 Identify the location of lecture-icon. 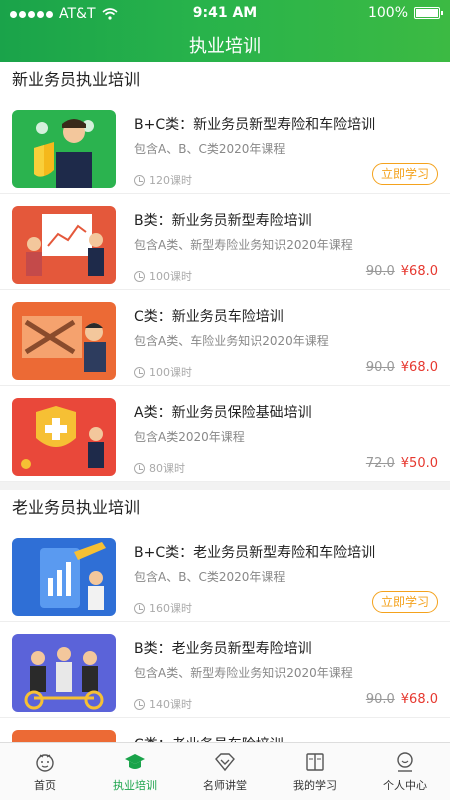
(225, 761).